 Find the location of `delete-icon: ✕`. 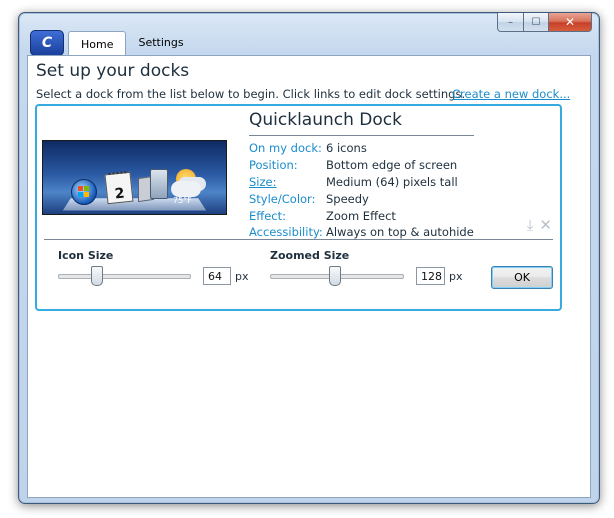

delete-icon: ✕ is located at coordinates (545, 225).